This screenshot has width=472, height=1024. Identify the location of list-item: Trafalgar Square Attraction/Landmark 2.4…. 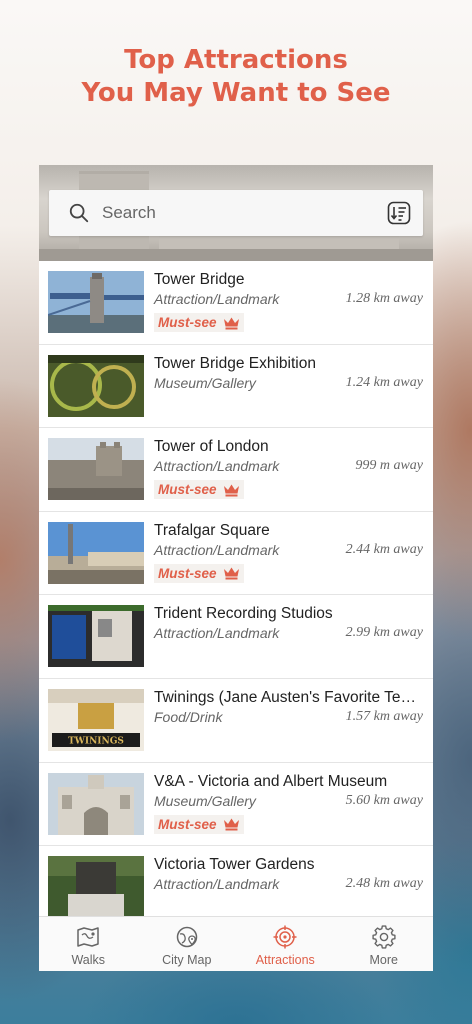
(236, 553).